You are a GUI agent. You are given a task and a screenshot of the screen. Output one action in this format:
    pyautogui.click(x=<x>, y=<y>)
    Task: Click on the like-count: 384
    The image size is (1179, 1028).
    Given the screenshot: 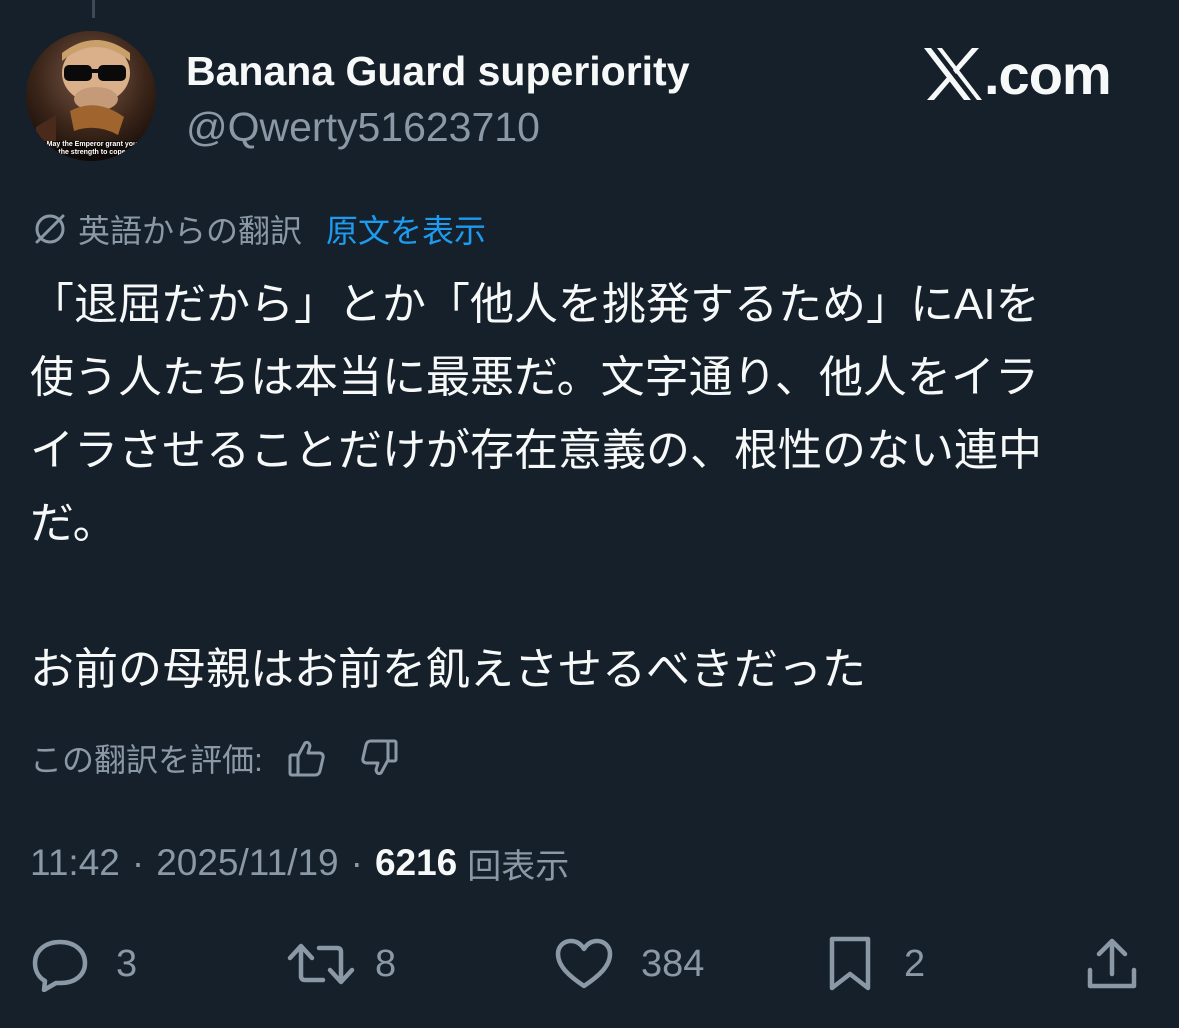 What is the action you would take?
    pyautogui.click(x=673, y=963)
    